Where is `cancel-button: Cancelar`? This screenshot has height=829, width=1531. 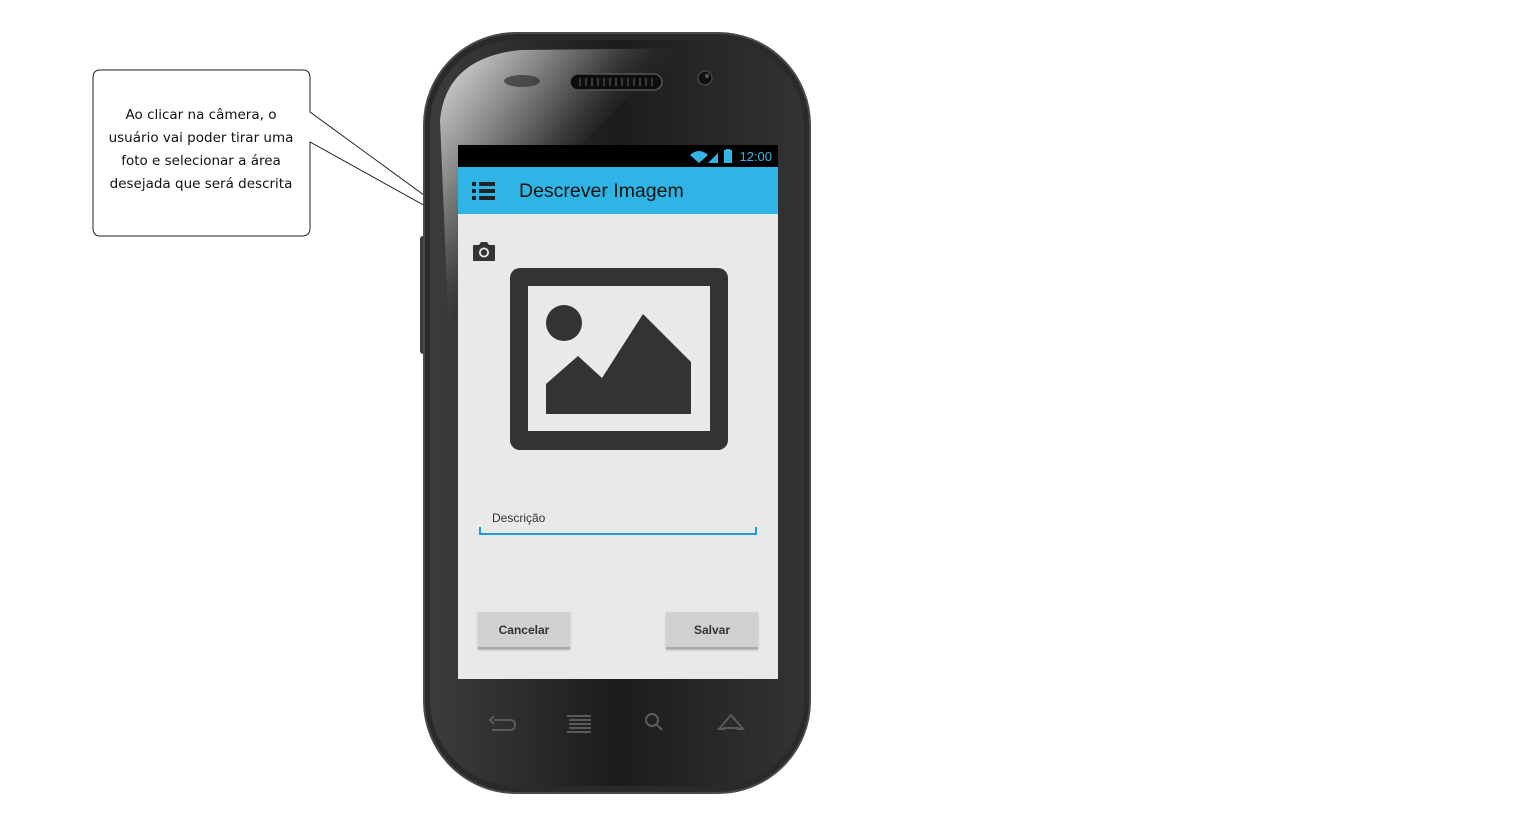 cancel-button: Cancelar is located at coordinates (524, 630).